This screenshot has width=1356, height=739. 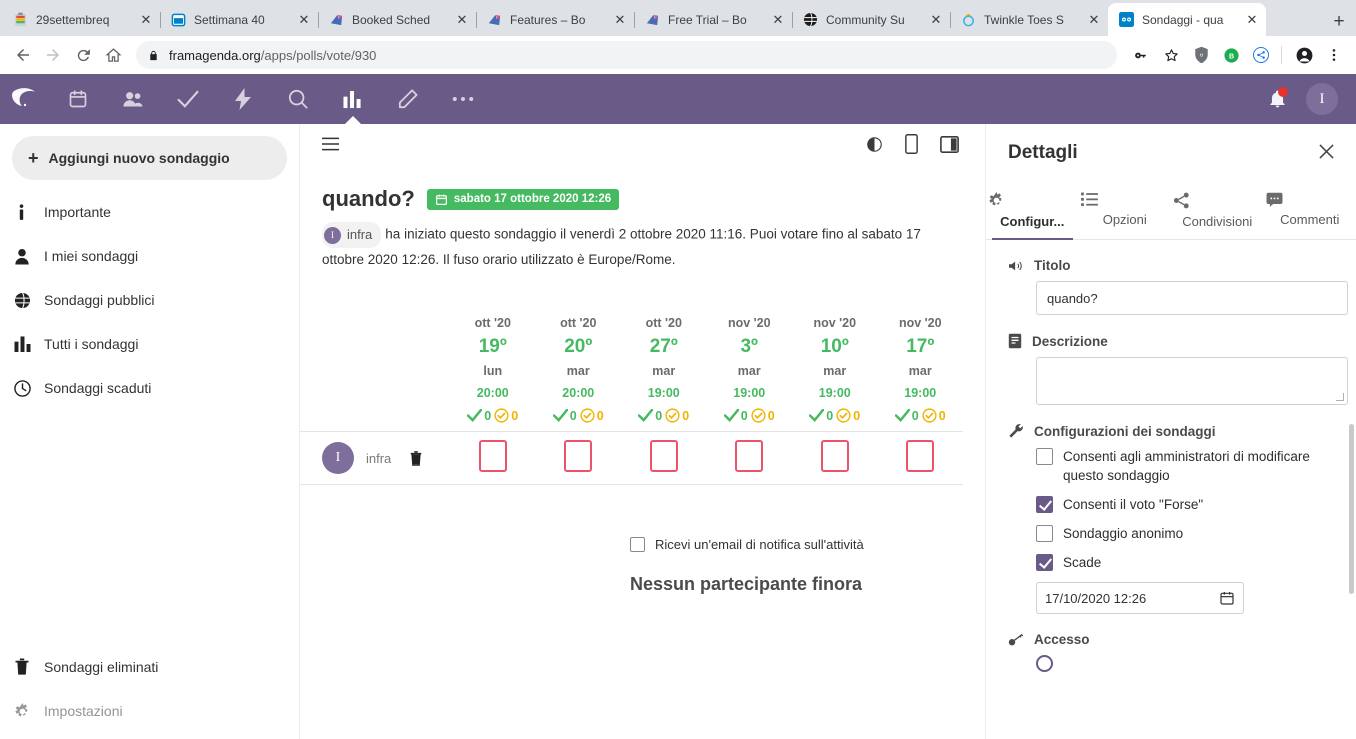 I want to click on config-option-row: Consenti il voto "Forse", so click(x=1187, y=504).